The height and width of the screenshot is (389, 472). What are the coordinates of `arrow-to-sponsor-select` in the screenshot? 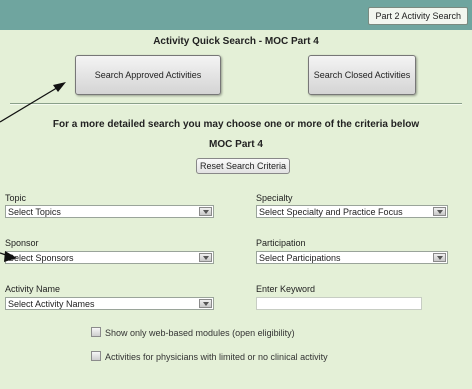 It's located at (8, 256).